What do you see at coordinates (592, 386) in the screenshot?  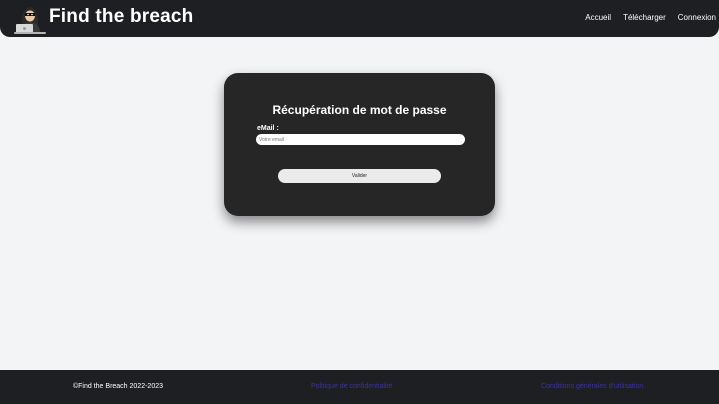 I see `terms-link: Conditions générales d'utilisation` at bounding box center [592, 386].